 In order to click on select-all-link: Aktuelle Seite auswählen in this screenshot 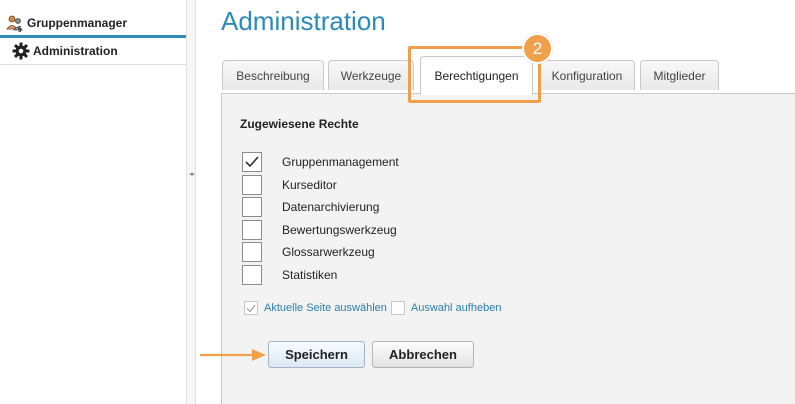, I will do `click(325, 308)`.